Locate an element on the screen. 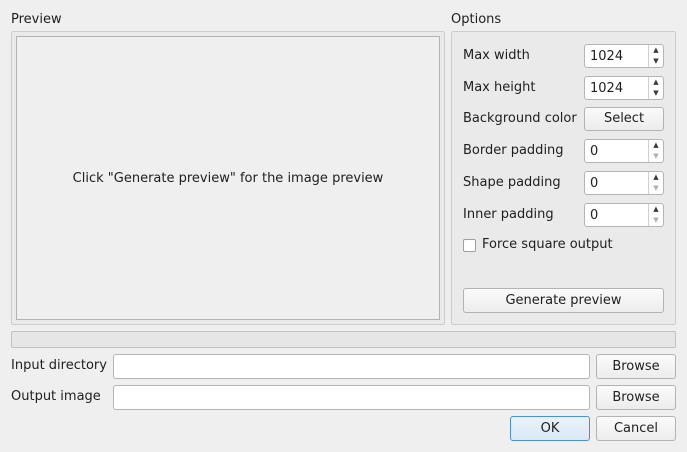  browse-input-button: Browse is located at coordinates (636, 366).